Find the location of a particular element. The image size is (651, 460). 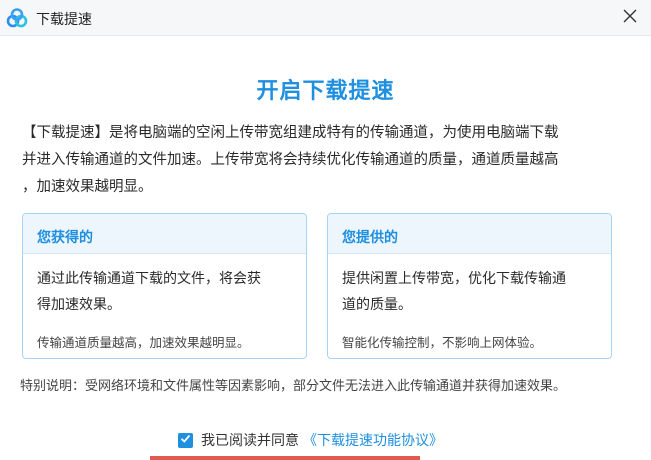

agree-label: 我已阅读并同意 is located at coordinates (250, 441).